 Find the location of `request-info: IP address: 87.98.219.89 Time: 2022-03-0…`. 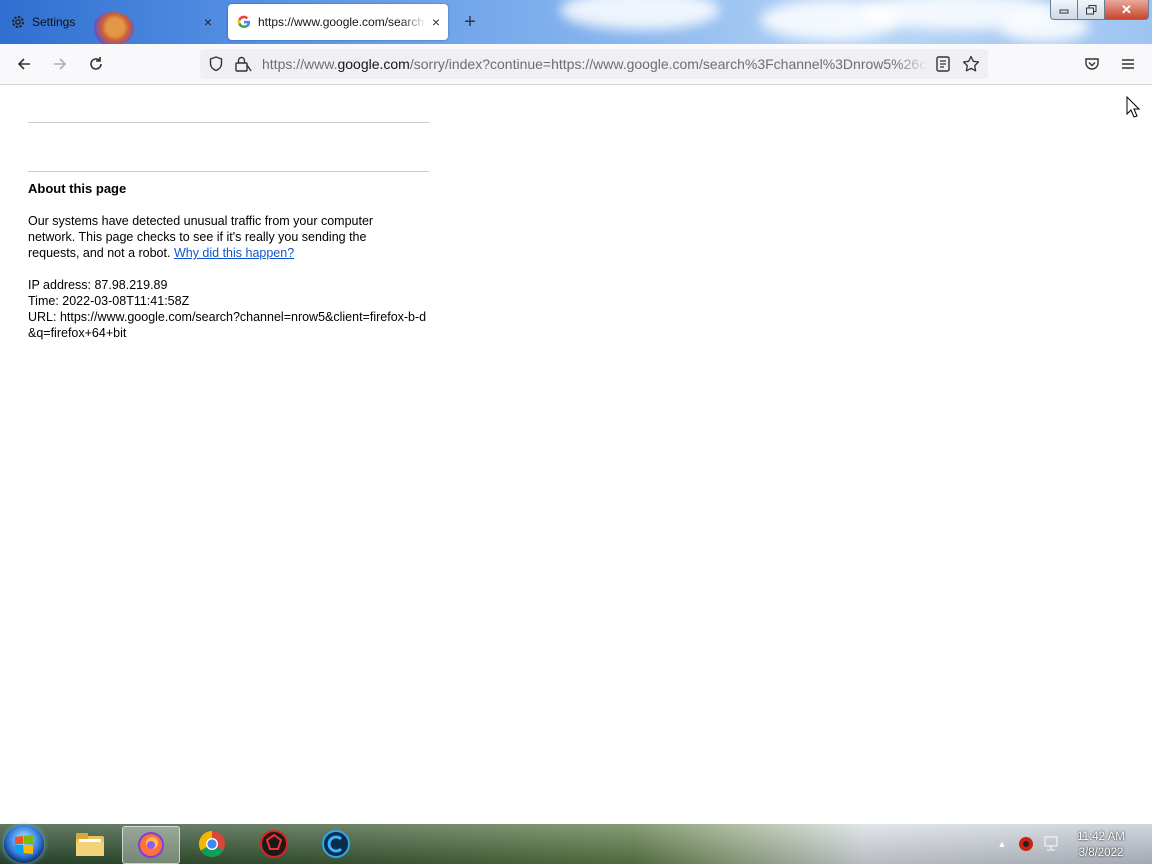

request-info: IP address: 87.98.219.89 Time: 2022-03-0… is located at coordinates (228, 309).